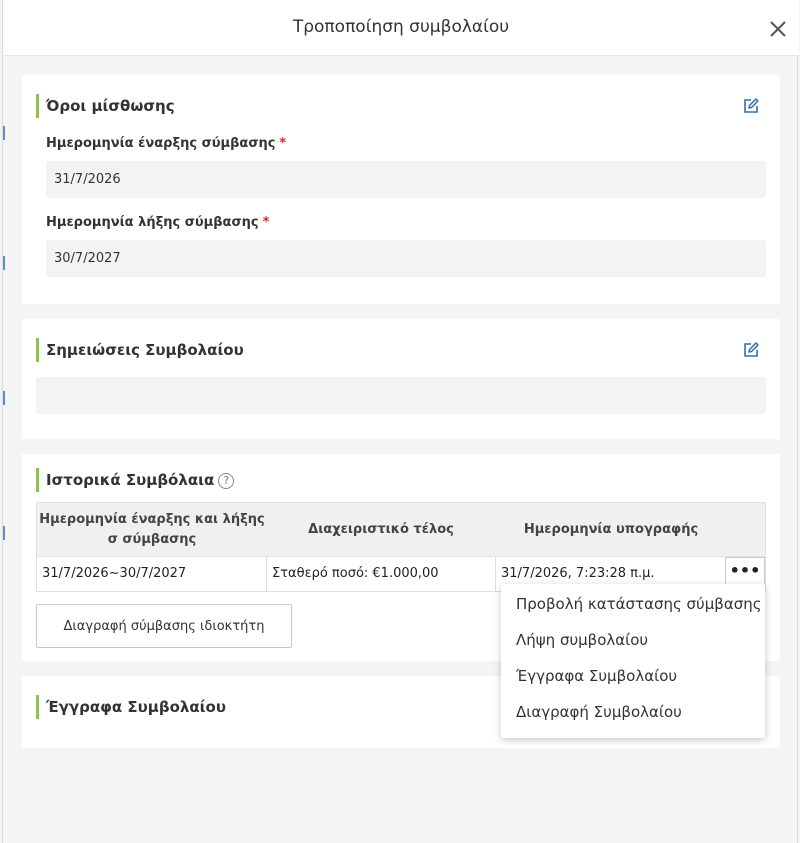 The image size is (800, 843). What do you see at coordinates (4, 449) in the screenshot?
I see `background-page-edge` at bounding box center [4, 449].